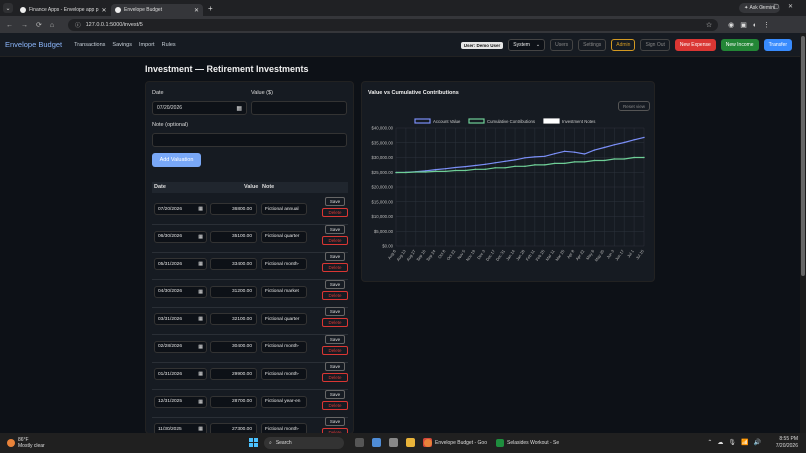 The image size is (806, 453). What do you see at coordinates (527, 443) in the screenshot?
I see `taskbar-app-sheets: Selasides Workout - Se` at bounding box center [527, 443].